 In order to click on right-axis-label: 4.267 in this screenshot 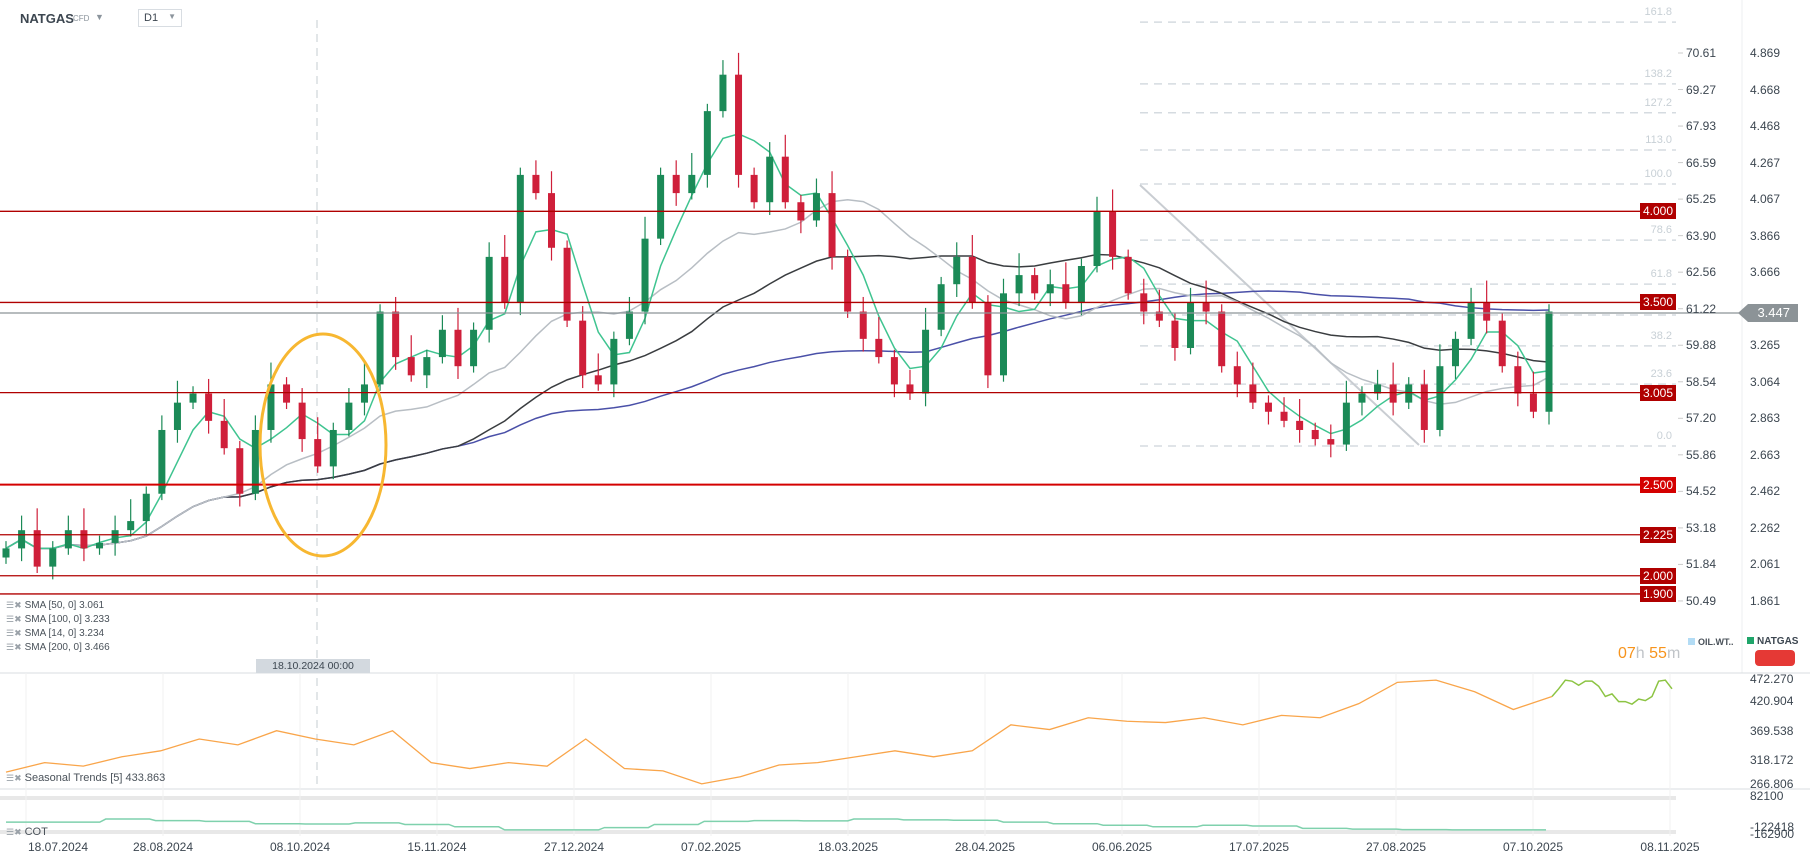, I will do `click(1765, 162)`.